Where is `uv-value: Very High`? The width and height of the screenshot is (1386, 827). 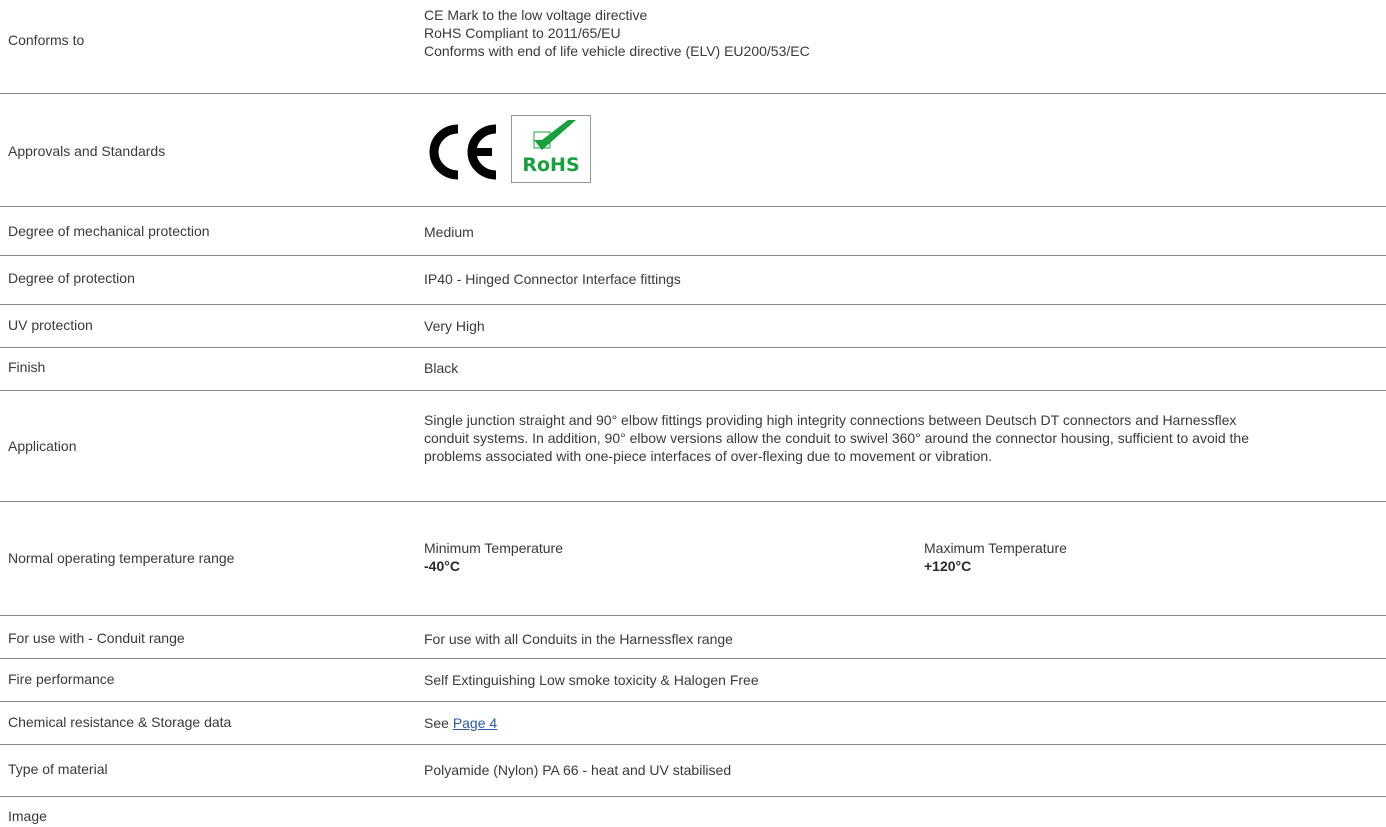 uv-value: Very High is located at coordinates (454, 326).